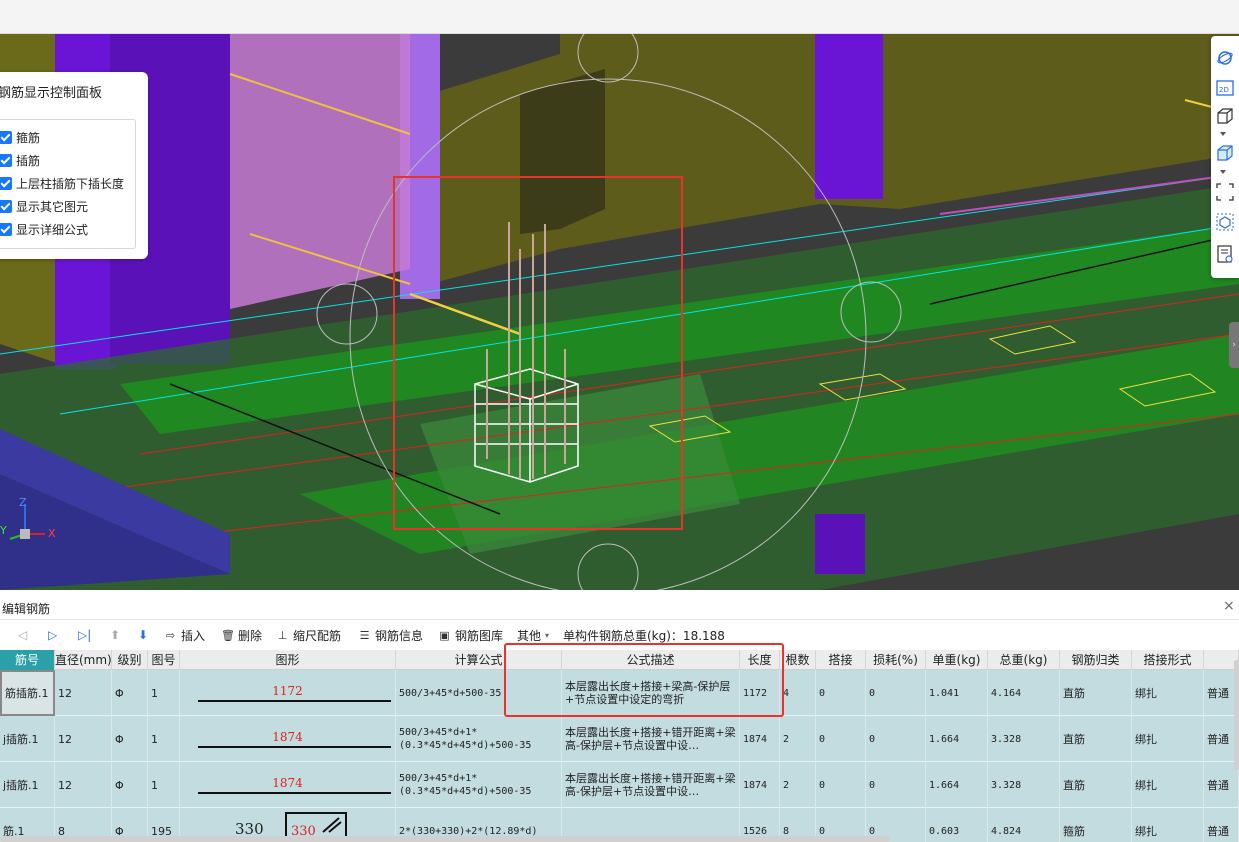 Image resolution: width=1239 pixels, height=842 pixels. Describe the element at coordinates (83, 660) in the screenshot. I see `col-header: 直径(mm)` at that location.